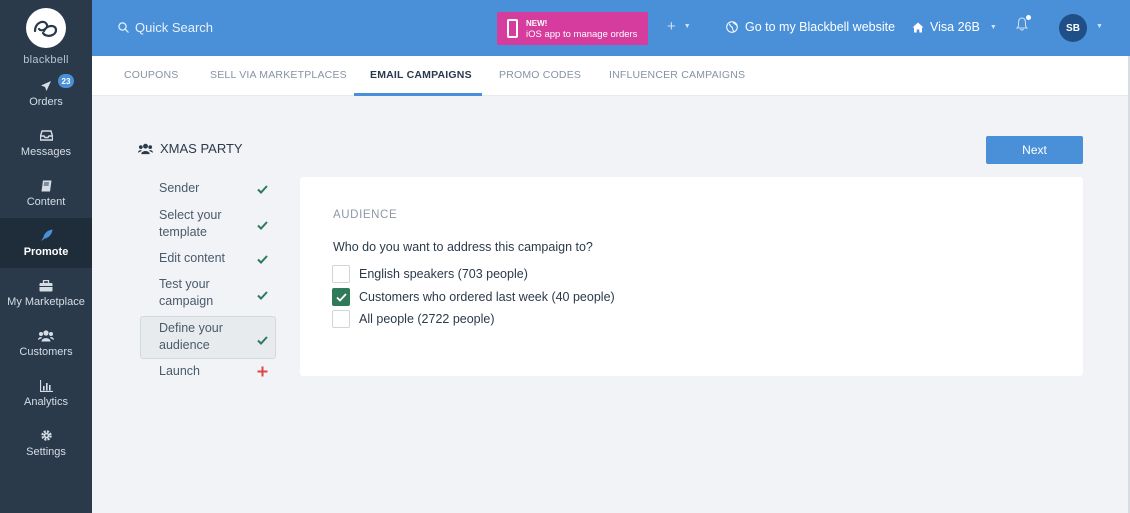  Describe the element at coordinates (46, 136) in the screenshot. I see `inbox-icon` at that location.